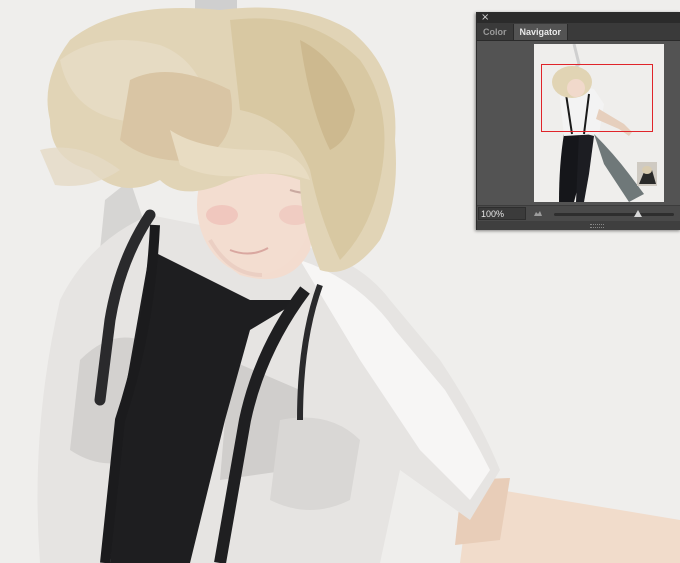 Image resolution: width=680 pixels, height=563 pixels. I want to click on navigator-thumbnail, so click(599, 123).